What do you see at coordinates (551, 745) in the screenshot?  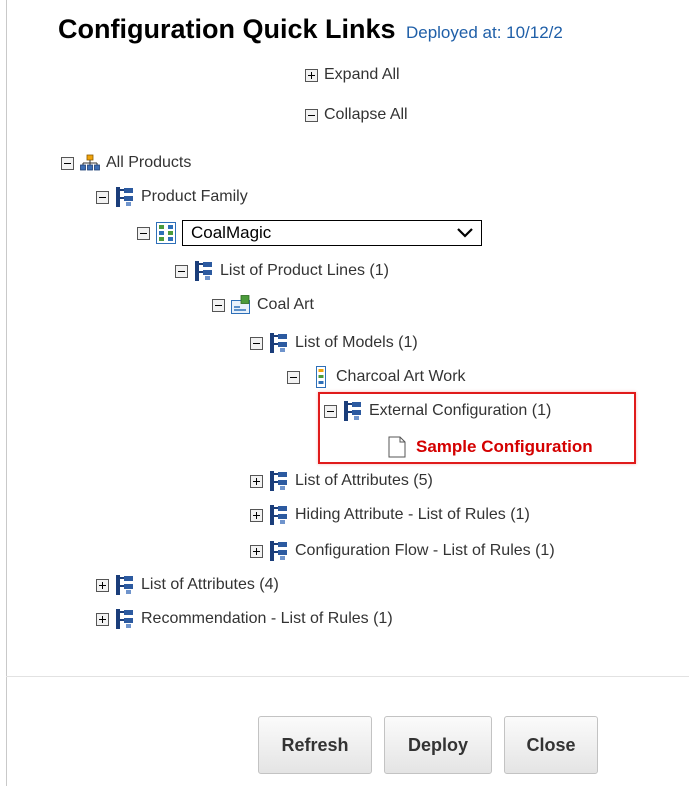 I see `close-button: Close` at bounding box center [551, 745].